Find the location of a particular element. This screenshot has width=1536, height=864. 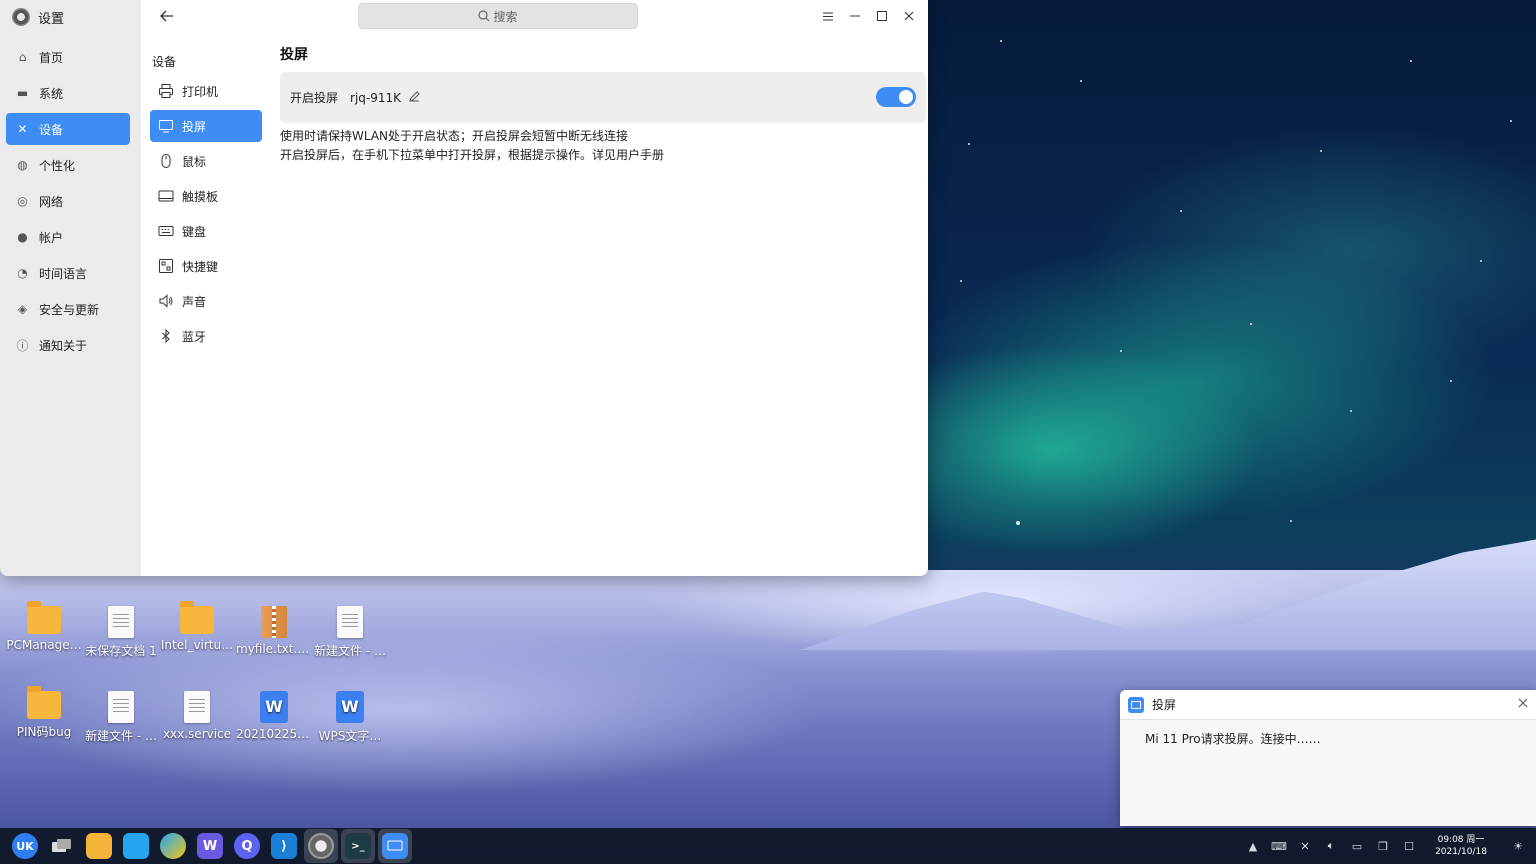

nav-item-2: ✕ 设备 is located at coordinates (68, 129).